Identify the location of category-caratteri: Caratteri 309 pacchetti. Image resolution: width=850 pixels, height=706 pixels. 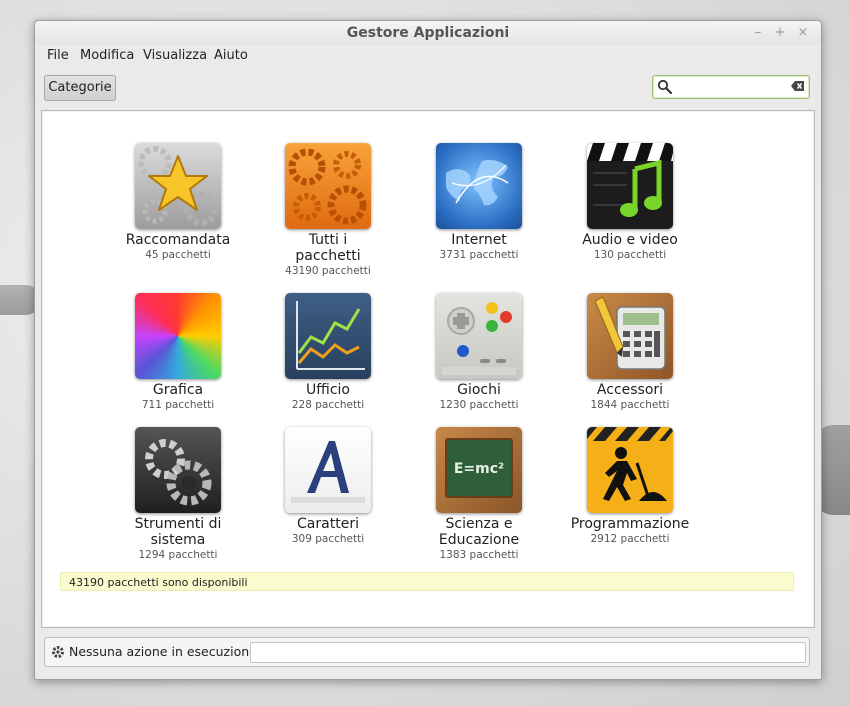
(328, 486).